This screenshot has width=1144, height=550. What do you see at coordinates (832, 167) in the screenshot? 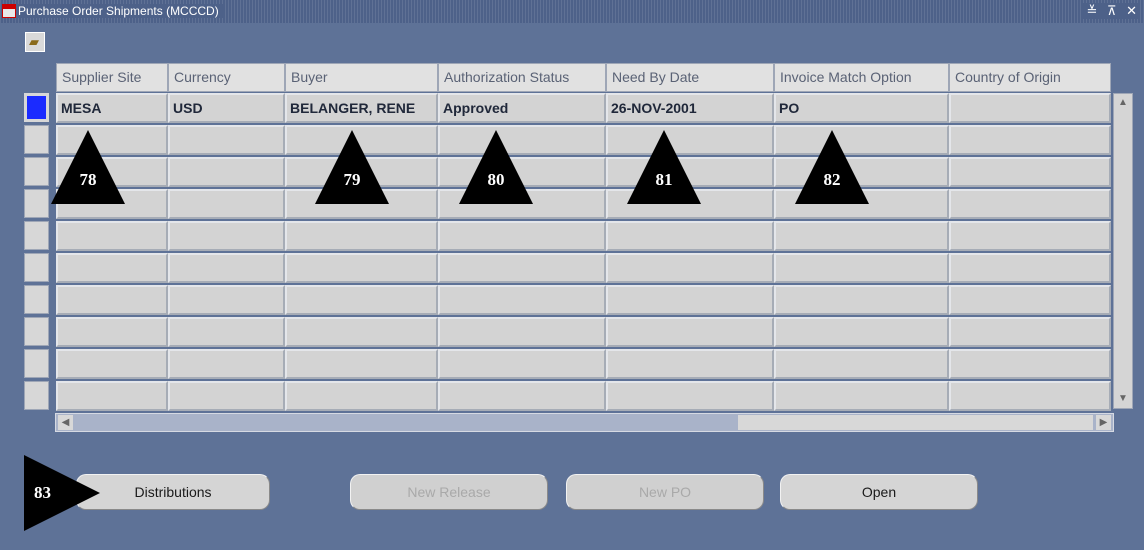
I see `callout-82: 82` at bounding box center [832, 167].